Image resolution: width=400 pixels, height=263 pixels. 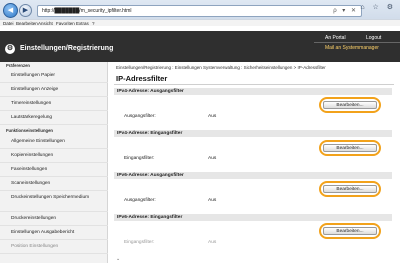 I want to click on sidebar-group-praeferenzen: Präferenzen, so click(x=18, y=65).